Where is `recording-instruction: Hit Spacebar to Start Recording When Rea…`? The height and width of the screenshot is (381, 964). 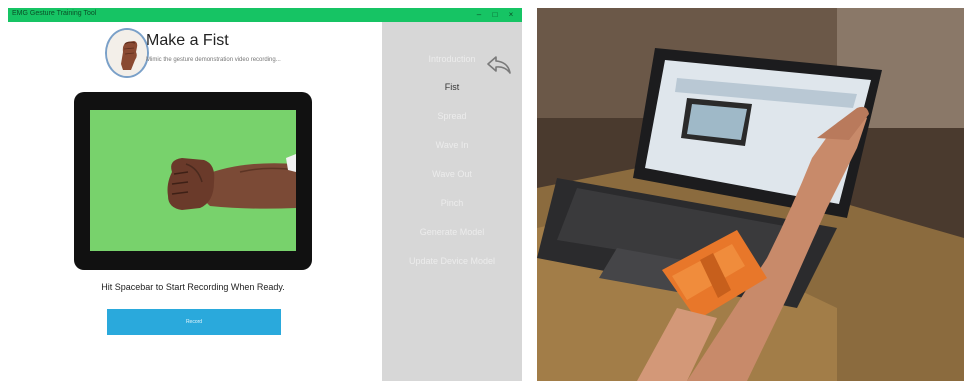 recording-instruction: Hit Spacebar to Start Recording When Rea… is located at coordinates (193, 287).